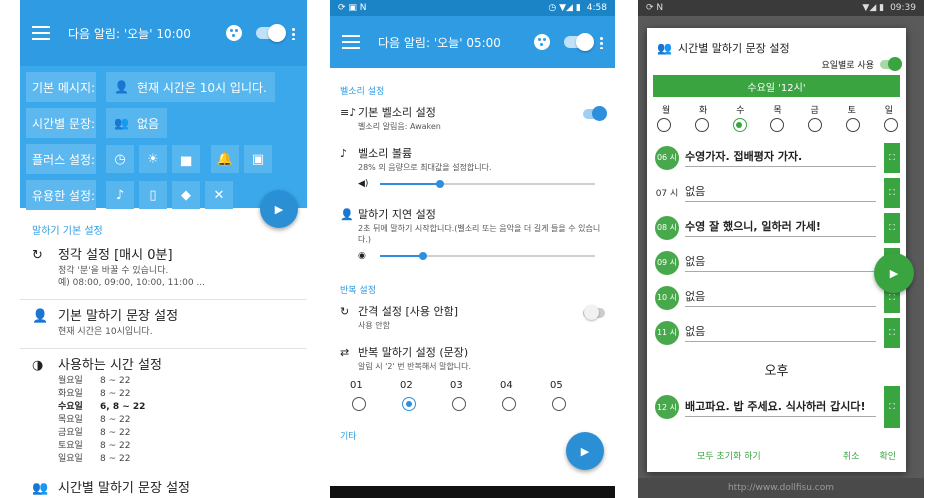  I want to click on car-icon: ▅, so click(186, 159).